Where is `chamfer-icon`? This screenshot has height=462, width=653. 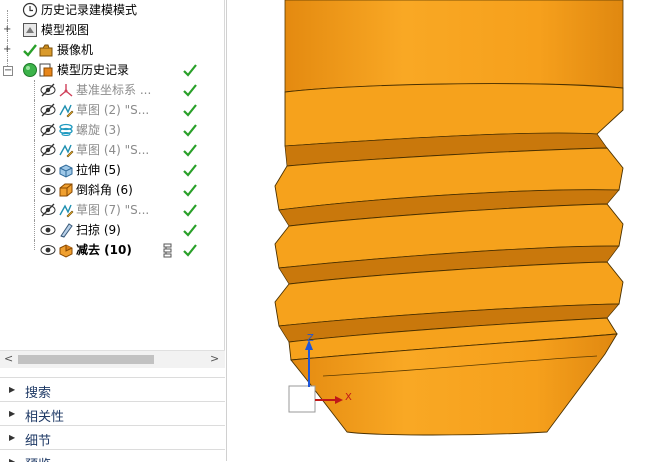 chamfer-icon is located at coordinates (66, 190).